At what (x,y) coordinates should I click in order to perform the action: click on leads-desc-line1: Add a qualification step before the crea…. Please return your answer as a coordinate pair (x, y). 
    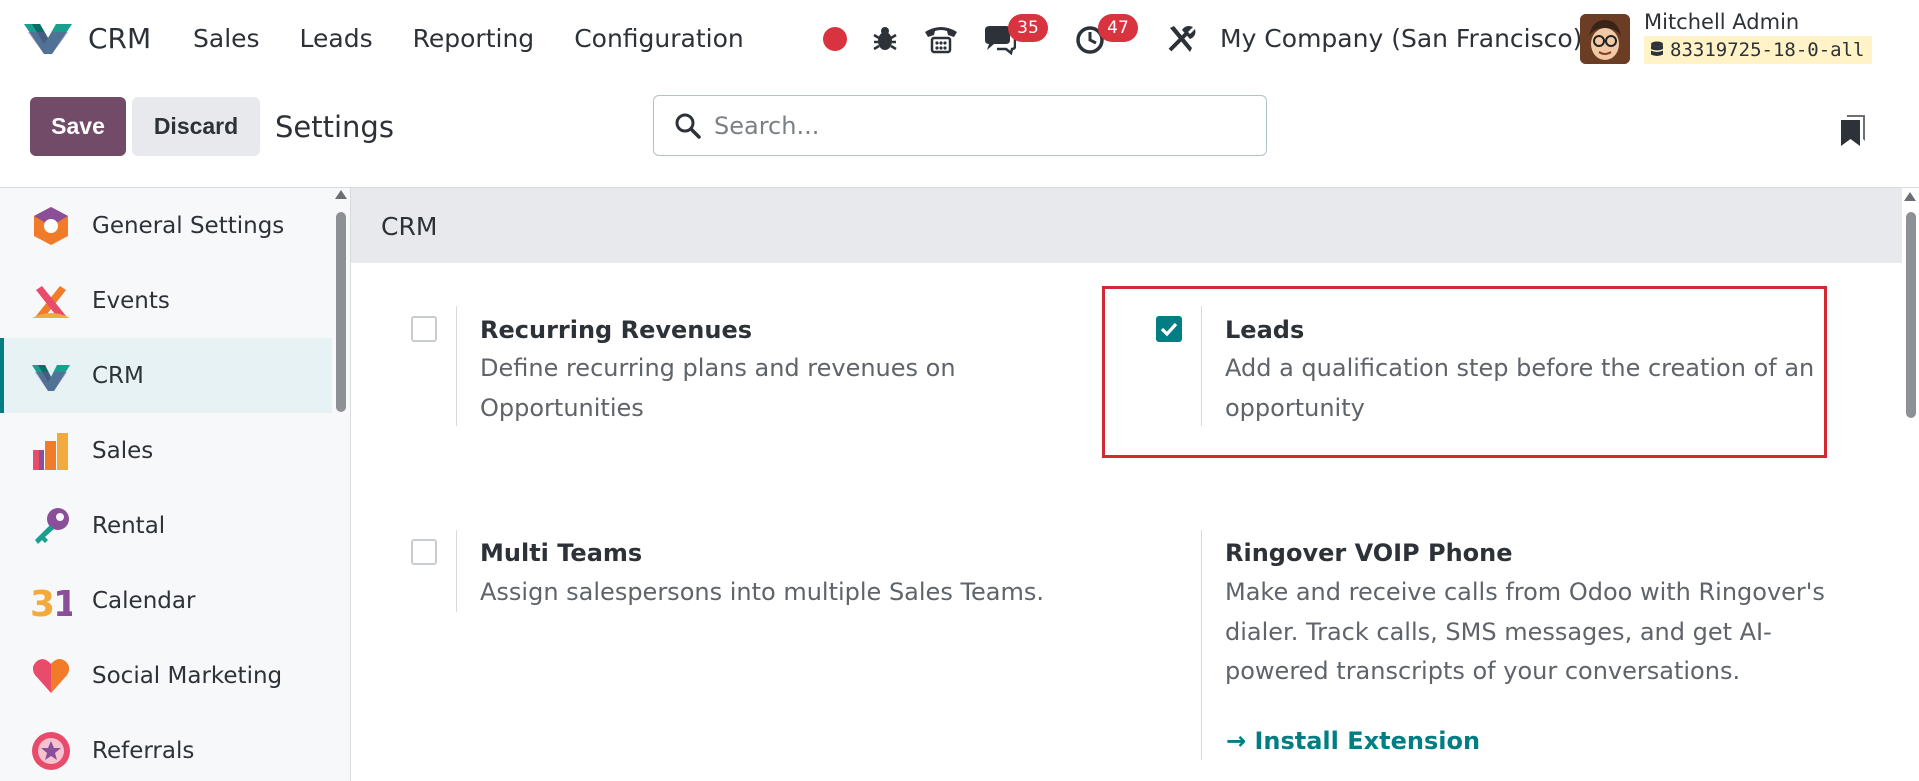
    Looking at the image, I should click on (1520, 368).